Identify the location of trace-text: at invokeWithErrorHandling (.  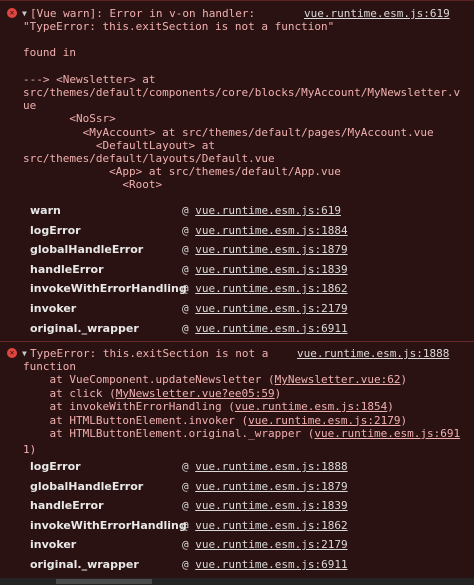
(129, 406).